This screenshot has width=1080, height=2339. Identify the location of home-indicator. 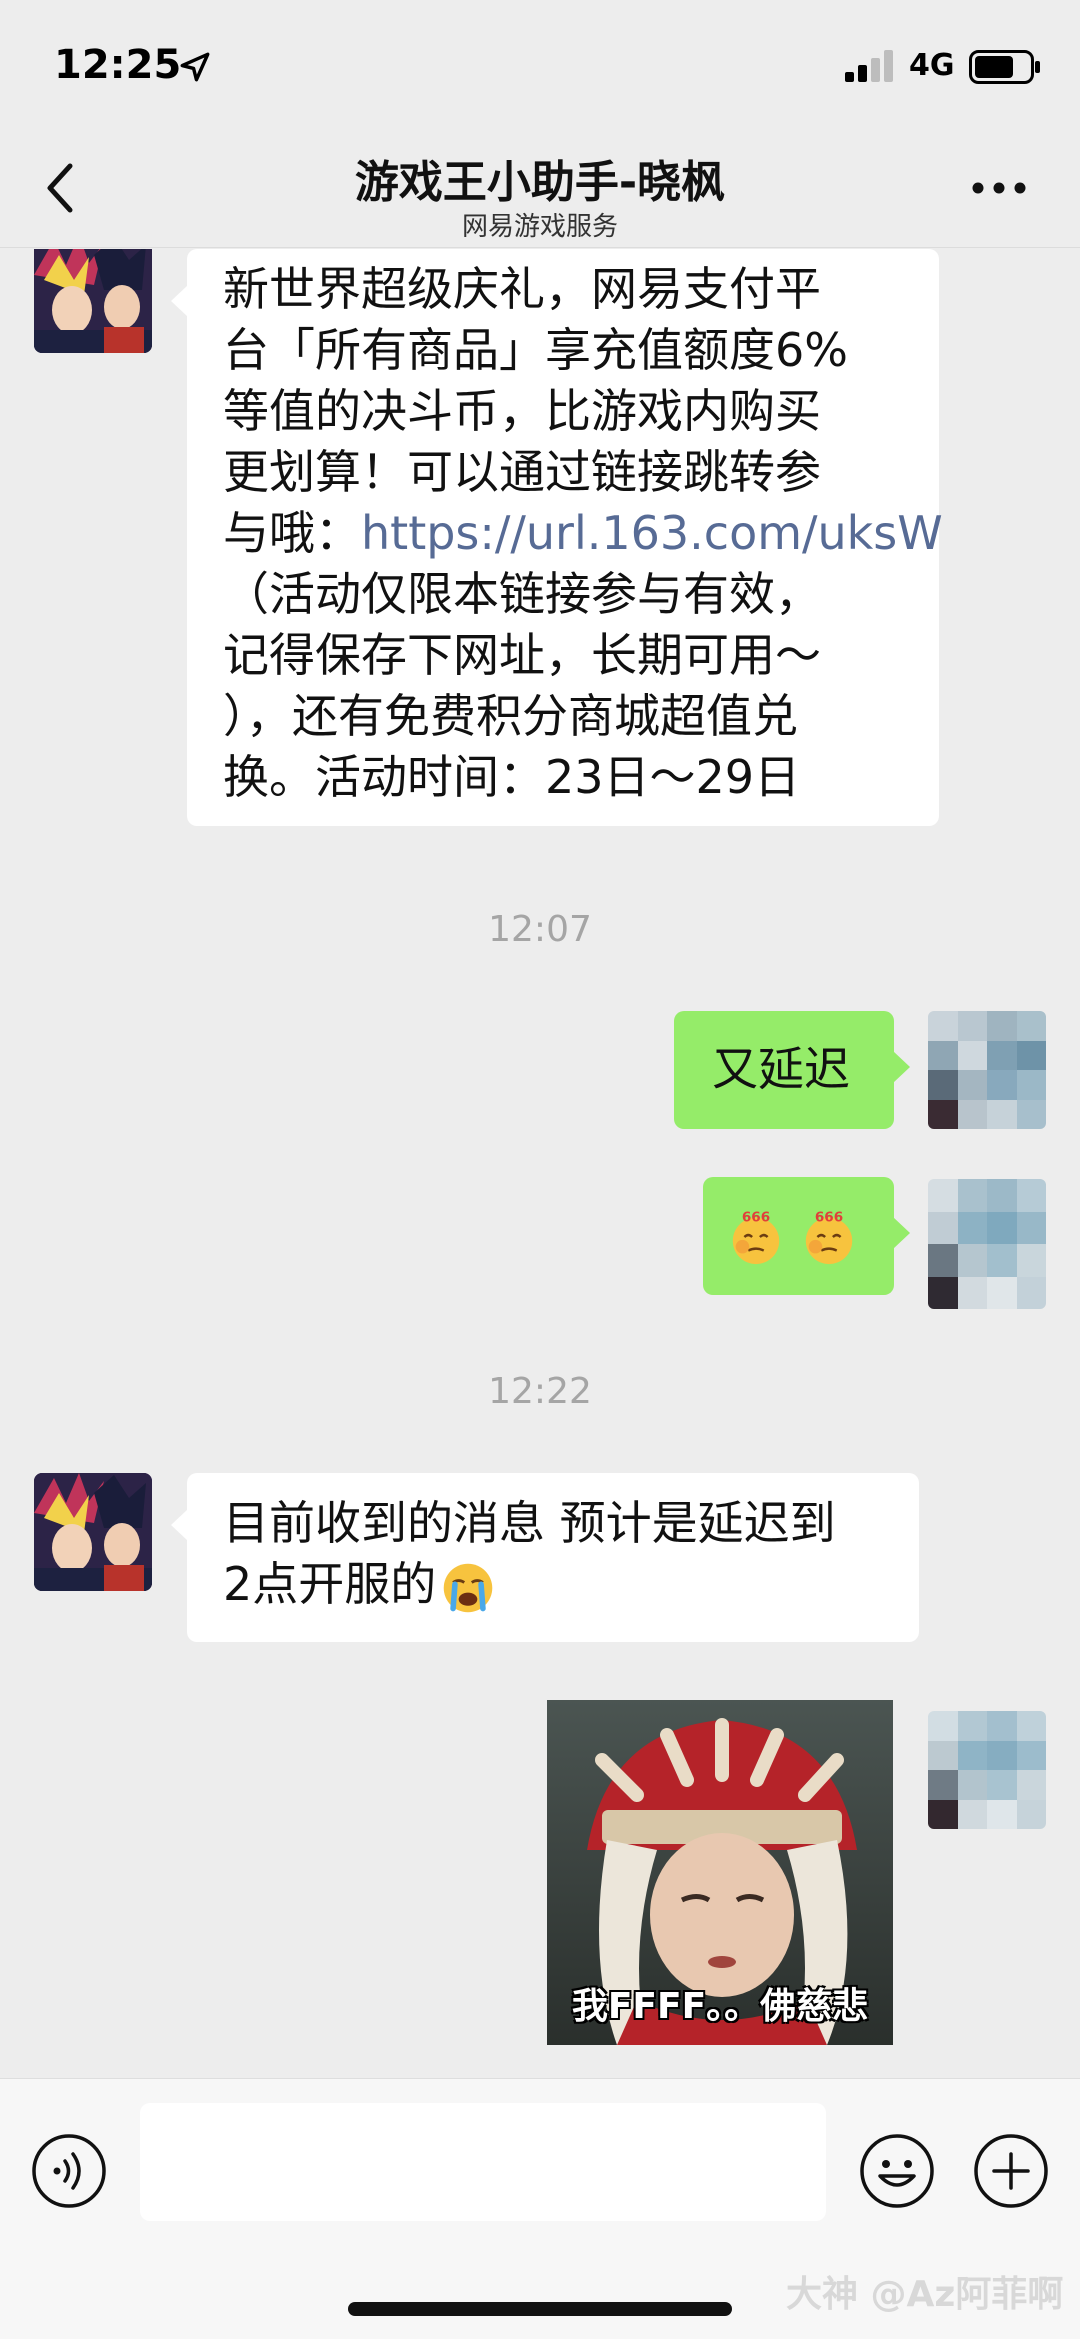
(540, 2309).